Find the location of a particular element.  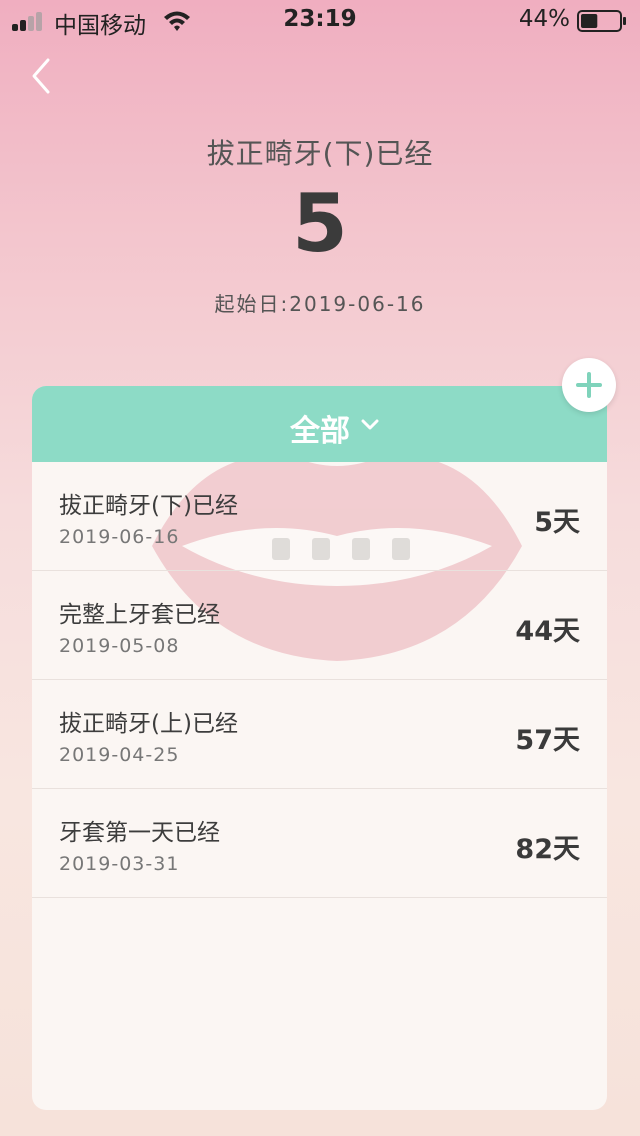

filter-dropdown: 全部 is located at coordinates (319, 424).